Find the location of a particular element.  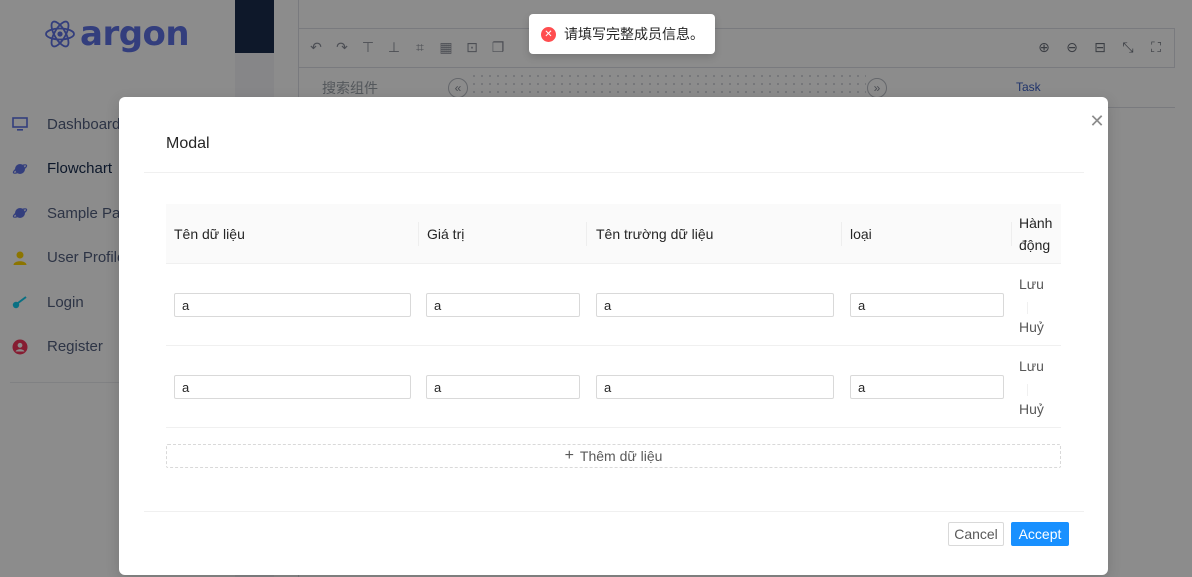

error-icon: ✕ is located at coordinates (548, 34).